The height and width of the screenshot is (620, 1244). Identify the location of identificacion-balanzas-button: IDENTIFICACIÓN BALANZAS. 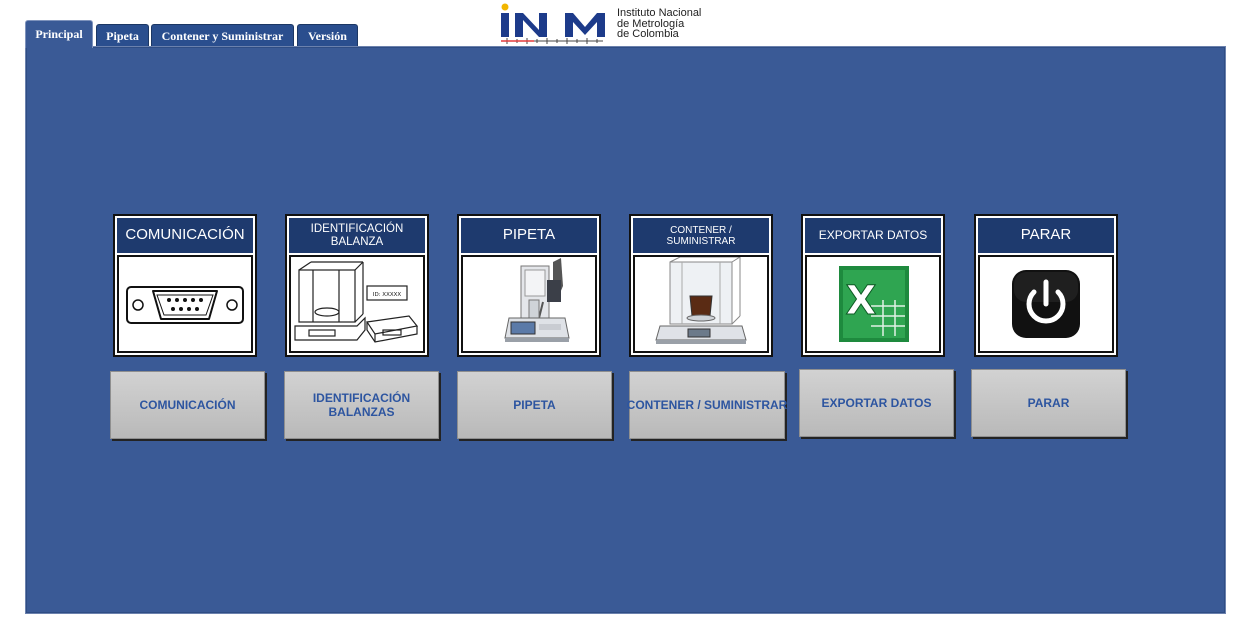
(361, 405).